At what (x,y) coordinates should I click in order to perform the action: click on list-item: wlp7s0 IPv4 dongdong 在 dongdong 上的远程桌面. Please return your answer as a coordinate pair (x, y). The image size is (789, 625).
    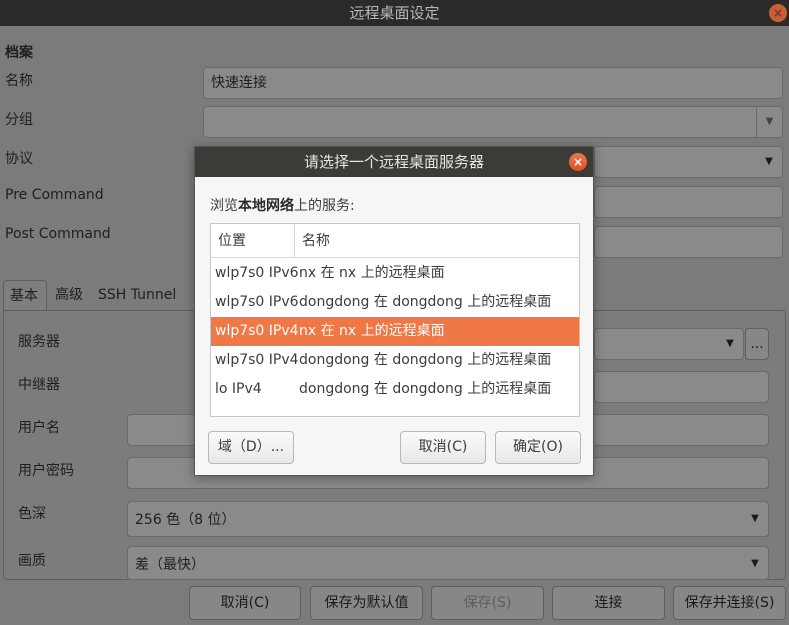
    Looking at the image, I should click on (395, 360).